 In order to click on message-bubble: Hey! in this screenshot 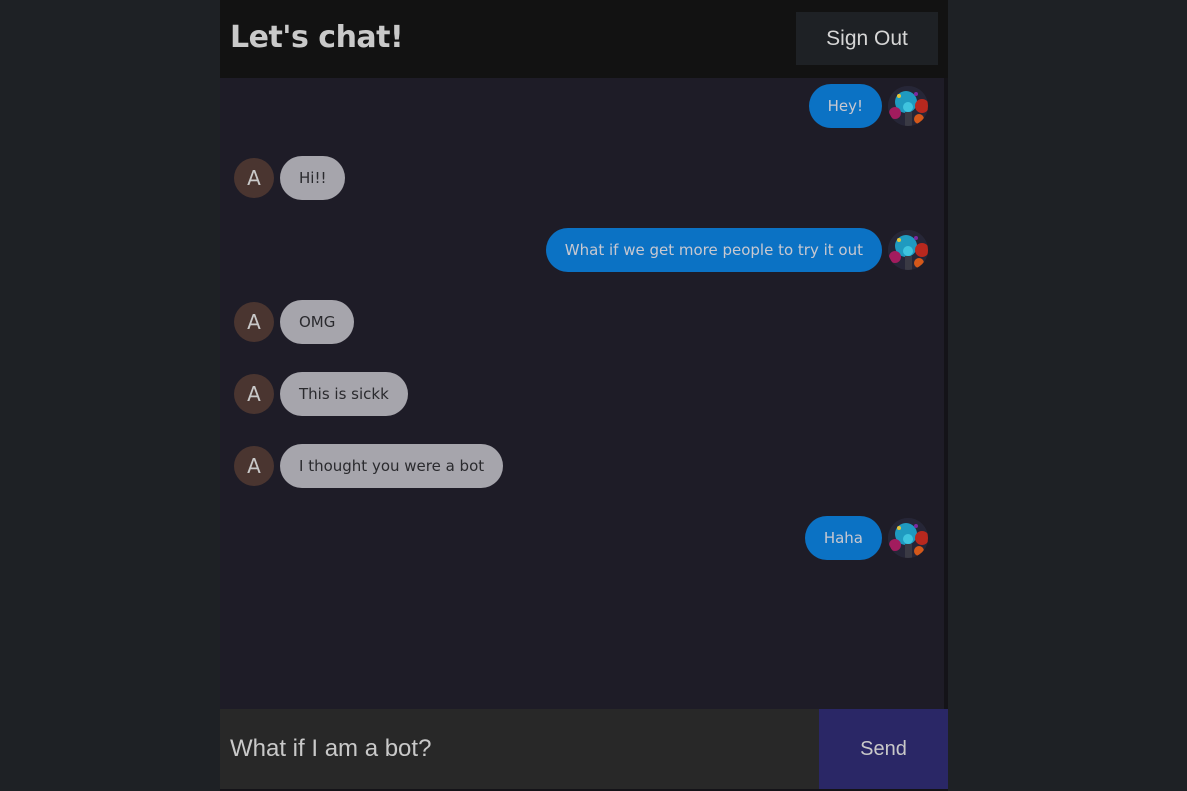, I will do `click(845, 106)`.